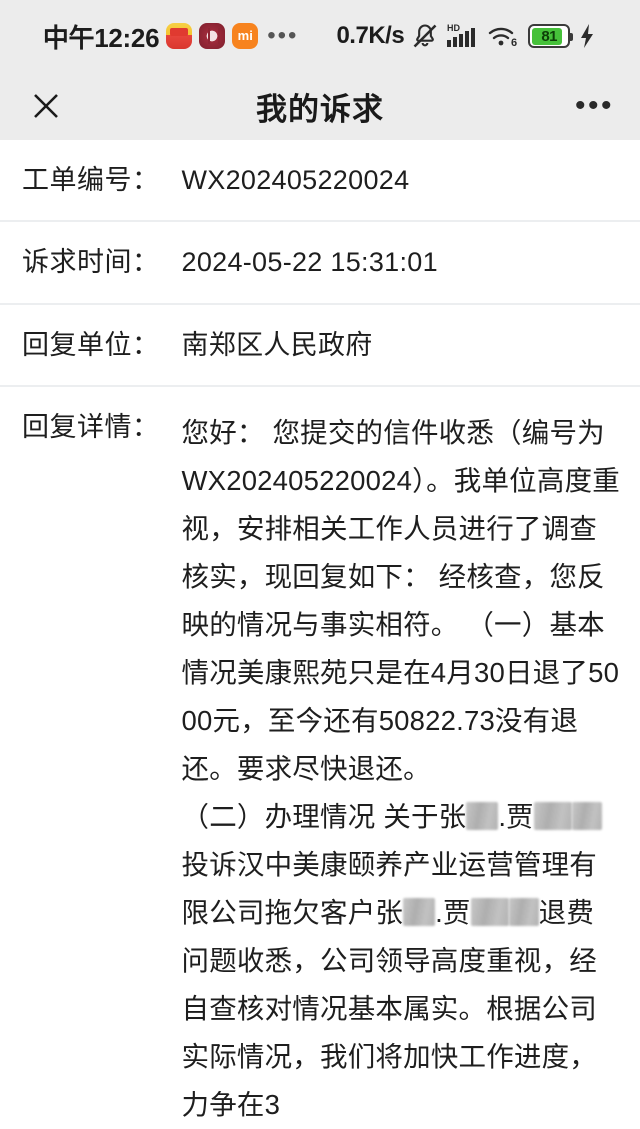 The image size is (640, 1129). What do you see at coordinates (594, 106) in the screenshot?
I see `more-options-button: •••` at bounding box center [594, 106].